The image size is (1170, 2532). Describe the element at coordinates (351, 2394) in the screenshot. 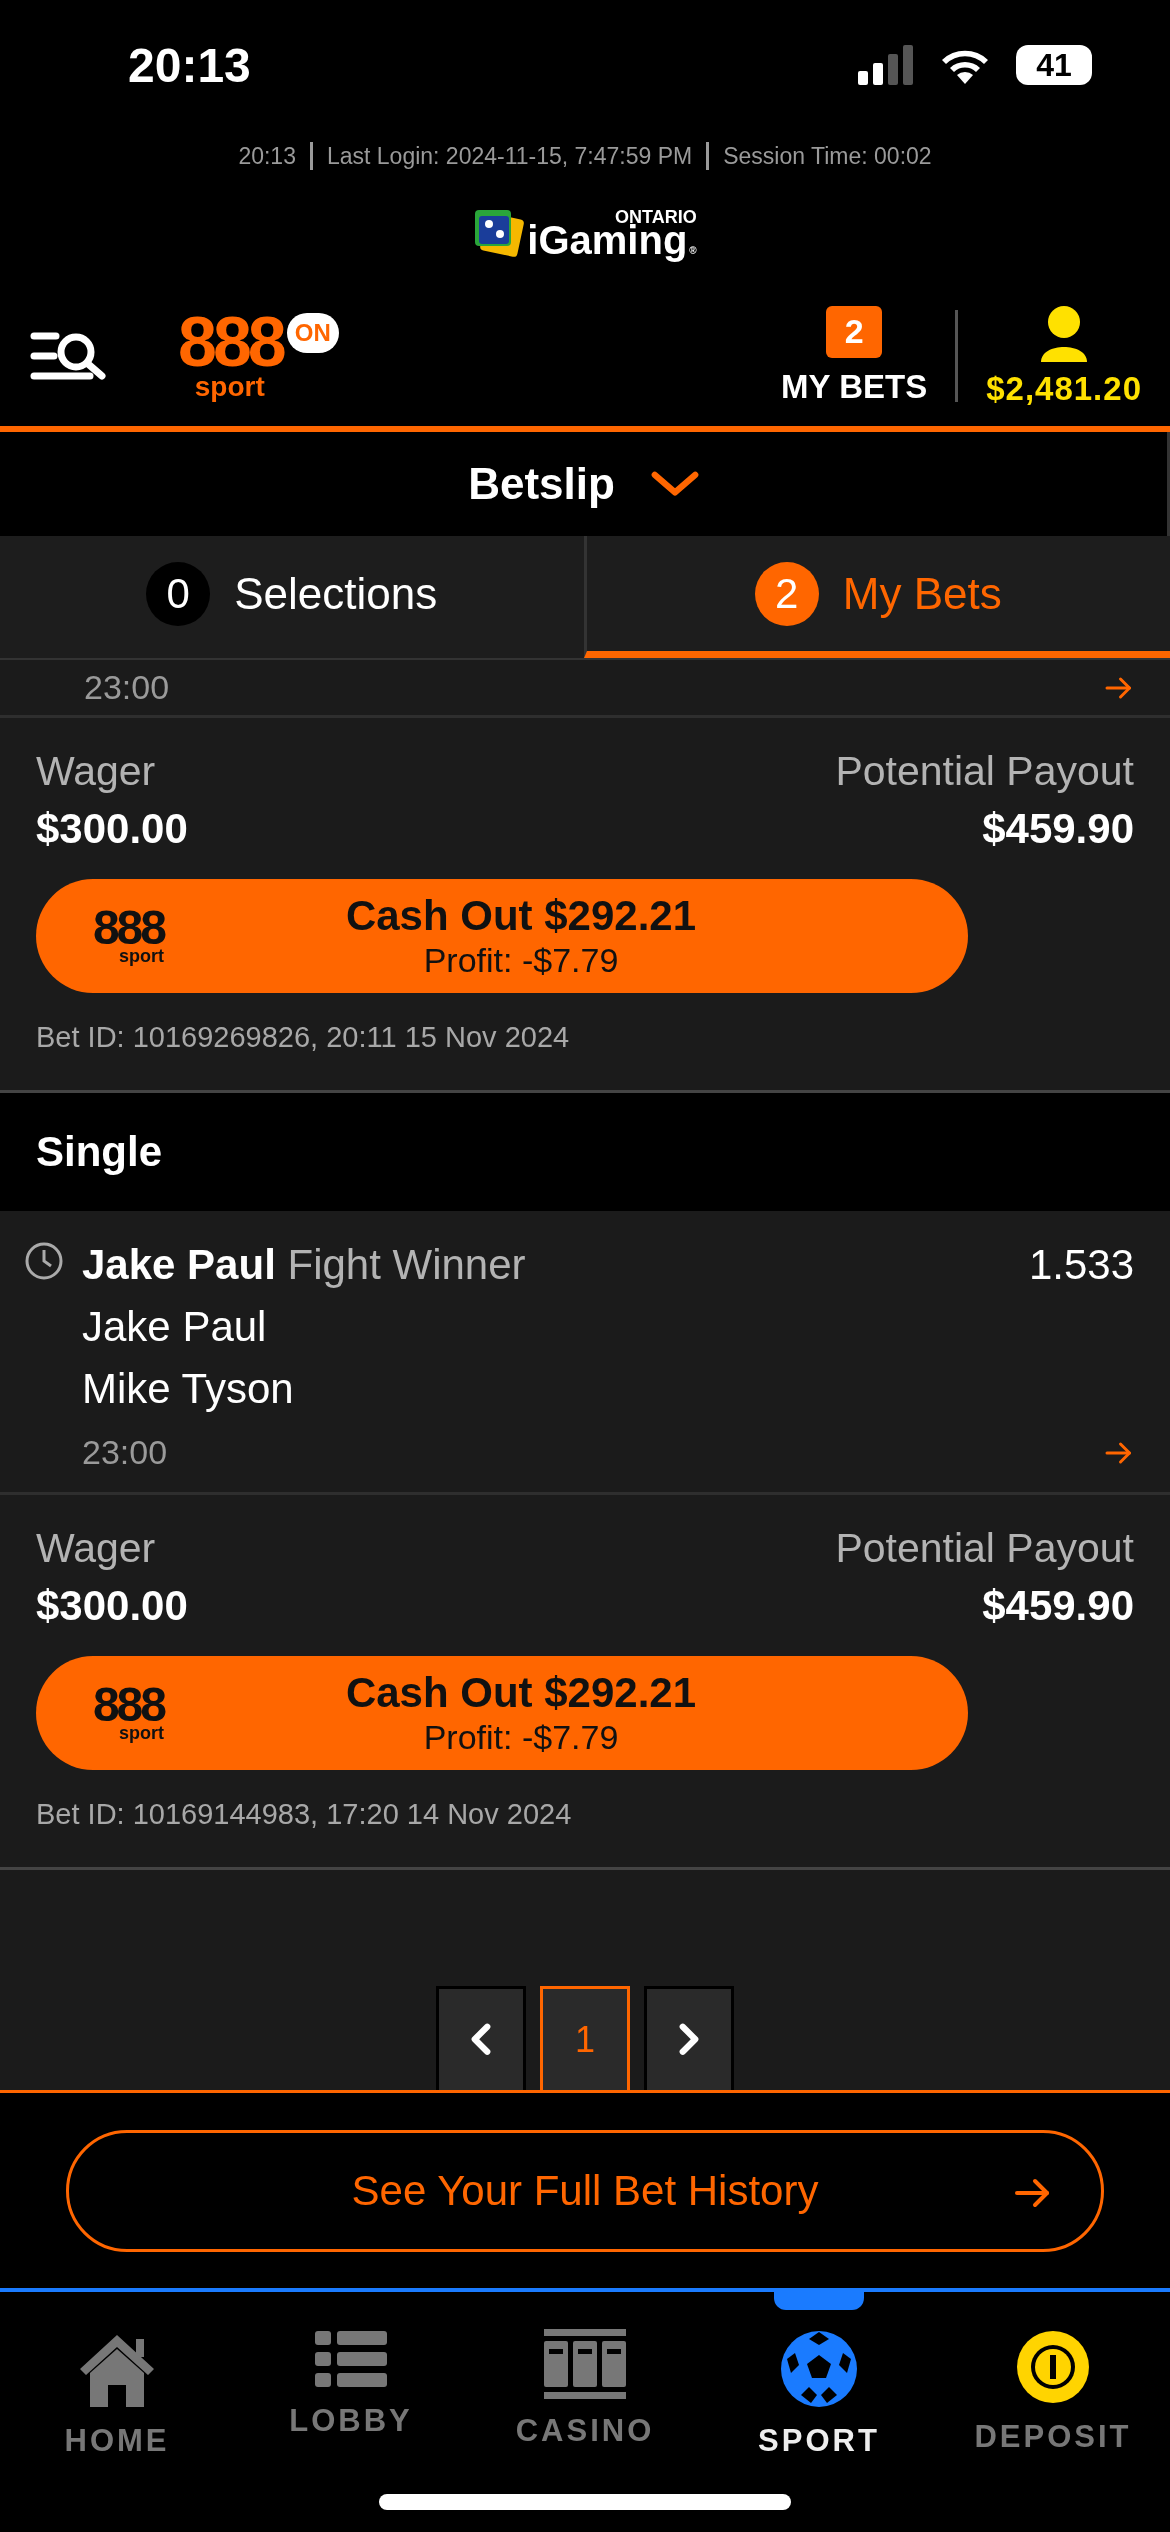

I see `nav-tab: LOBBY` at that location.